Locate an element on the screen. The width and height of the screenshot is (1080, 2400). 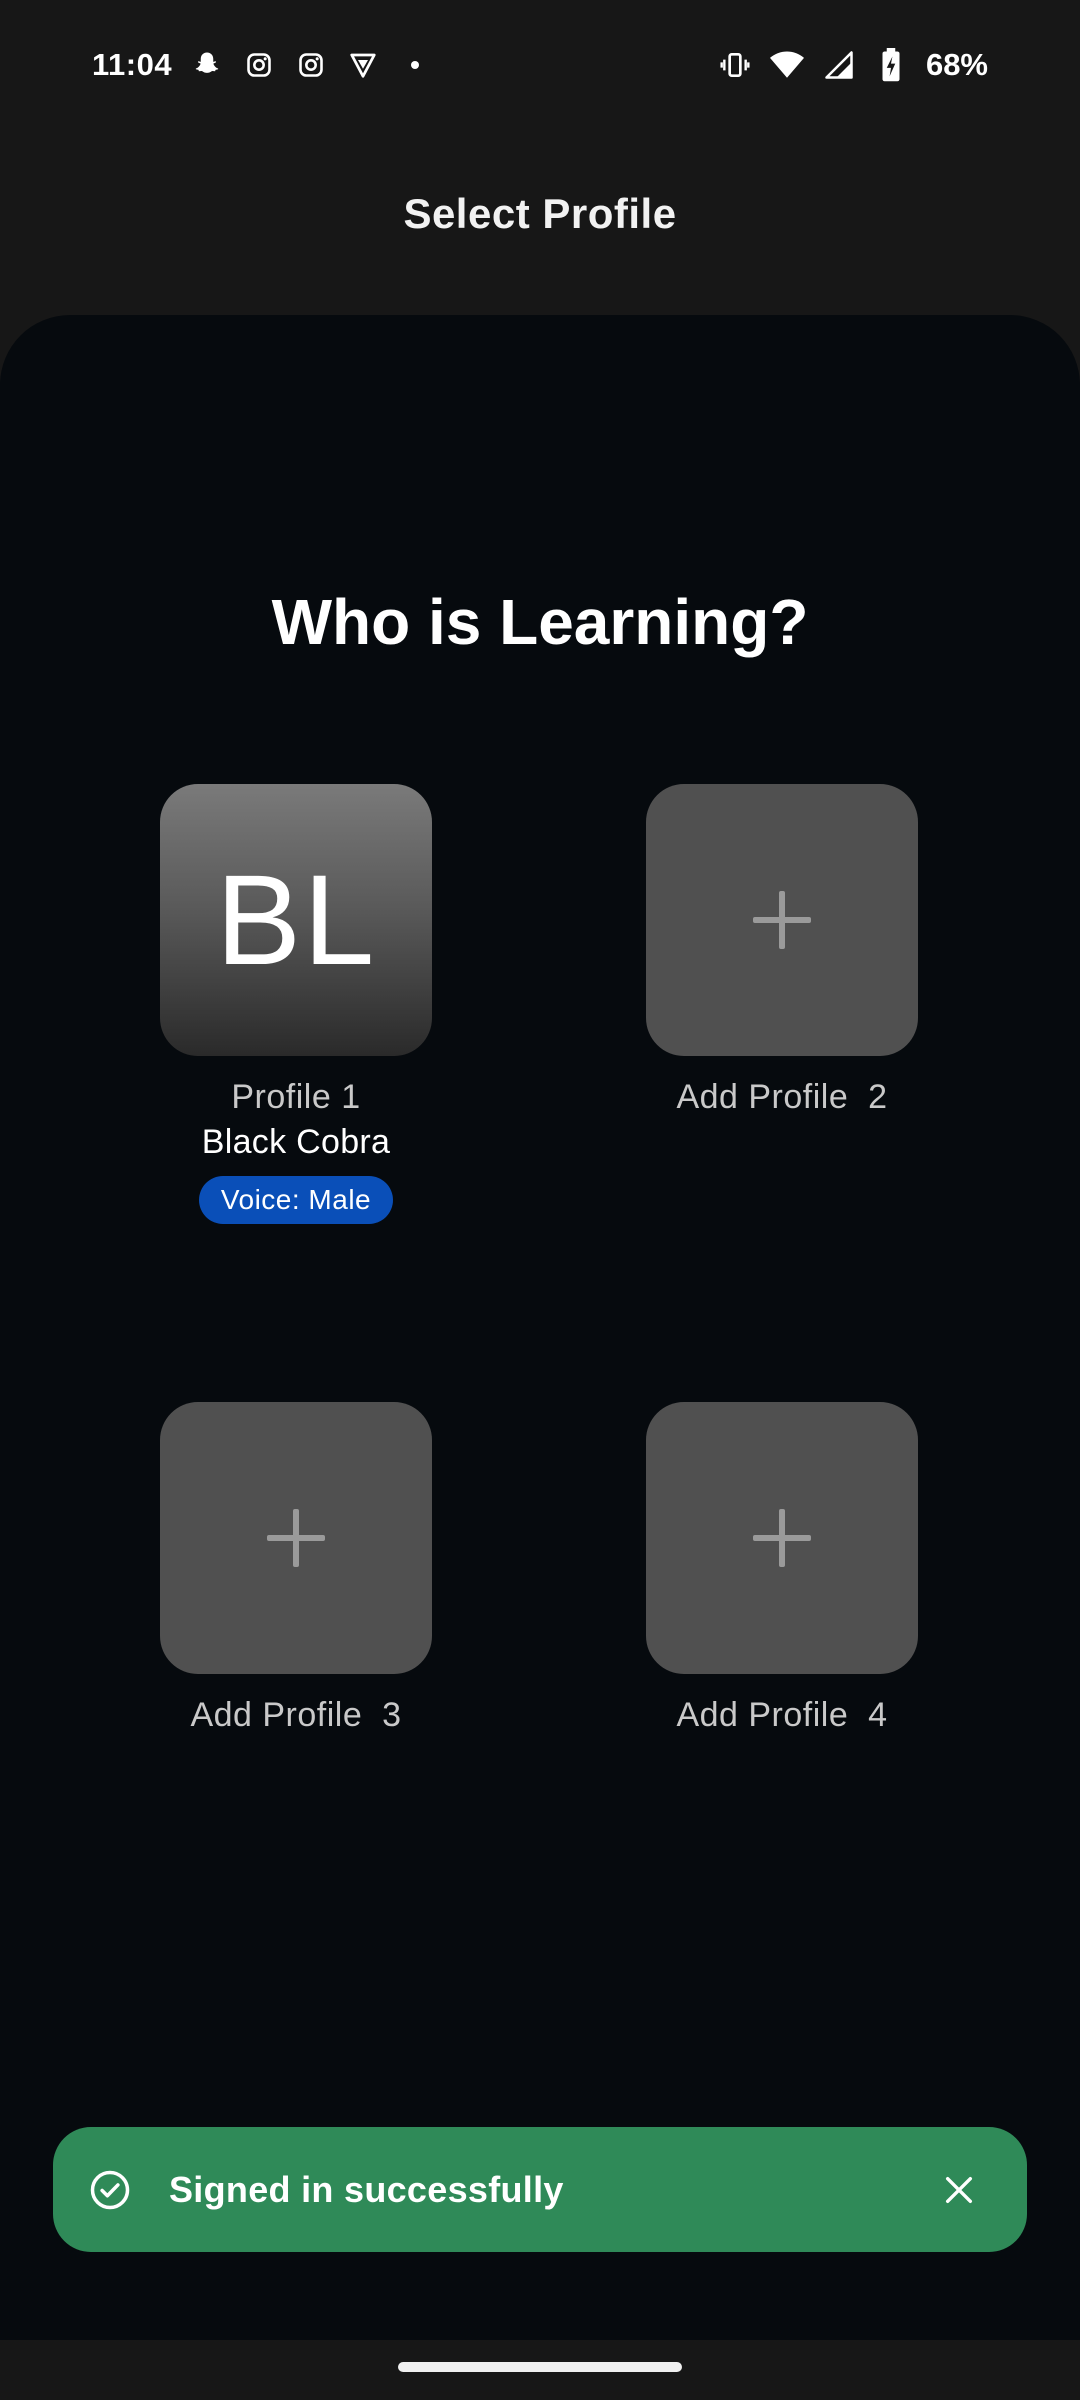
voice-badge: Voice: Male is located at coordinates (296, 1200).